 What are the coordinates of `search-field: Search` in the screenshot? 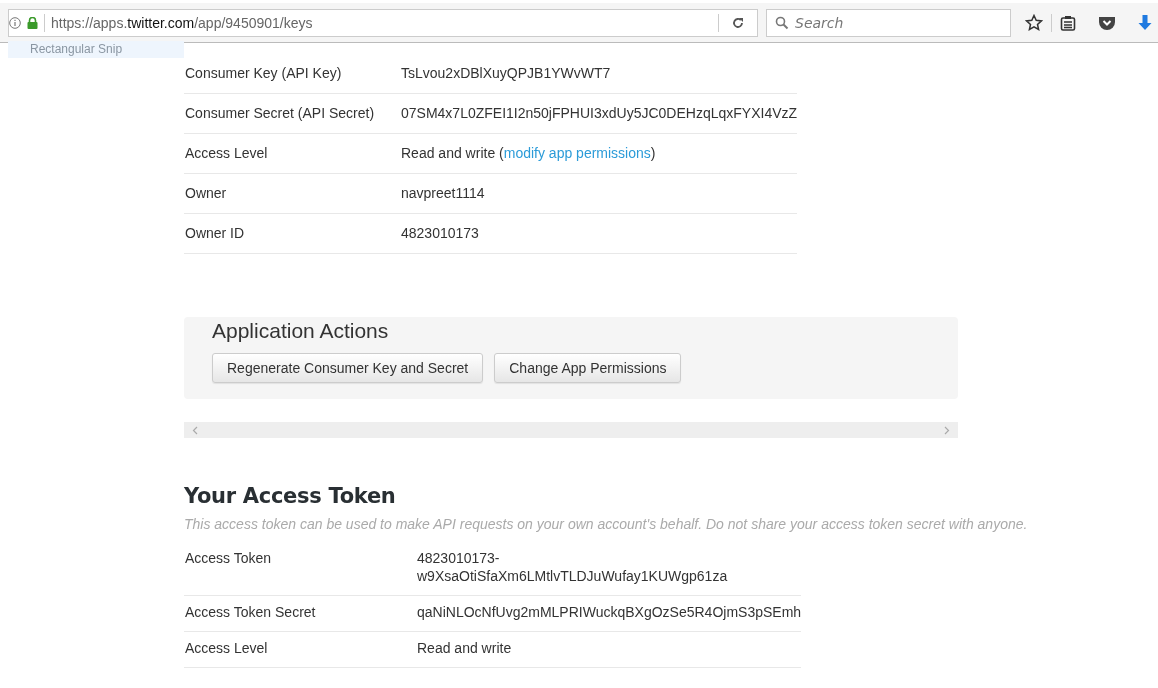 It's located at (888, 22).